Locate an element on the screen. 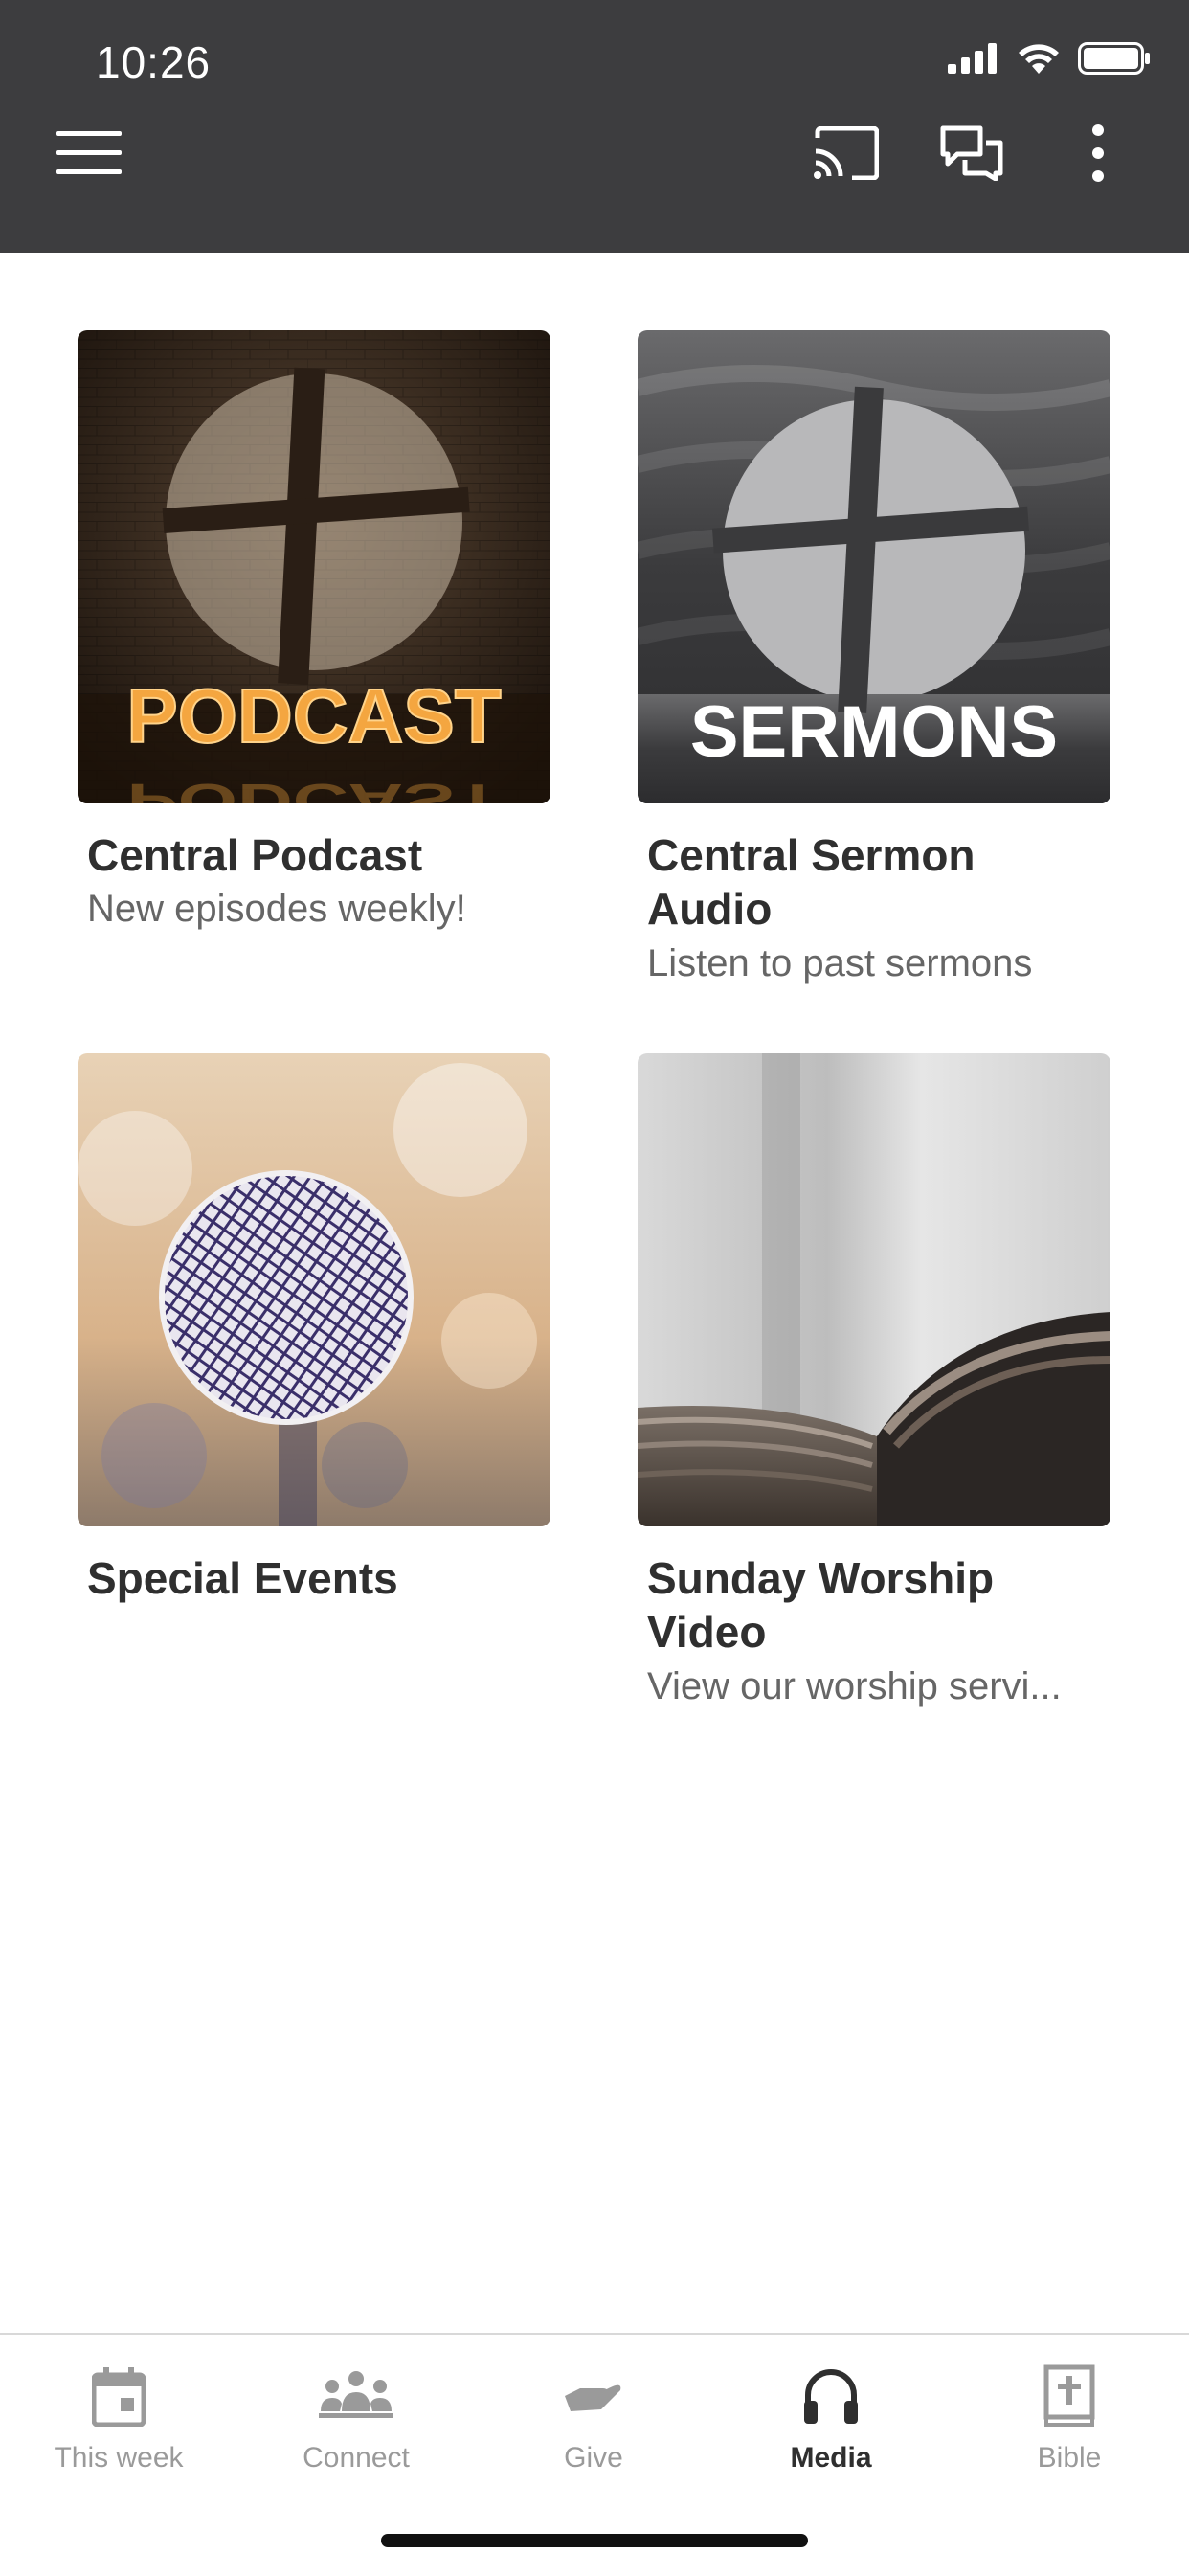  card-subtitle: New episodes weekly! is located at coordinates (276, 909).